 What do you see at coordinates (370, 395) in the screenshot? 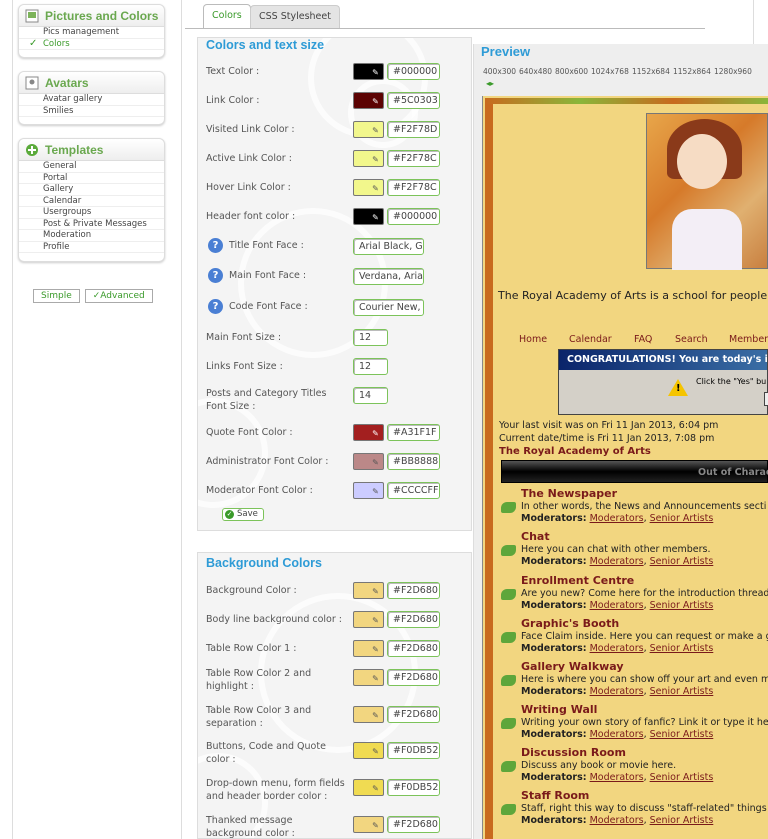
I see `size-input: 14` at bounding box center [370, 395].